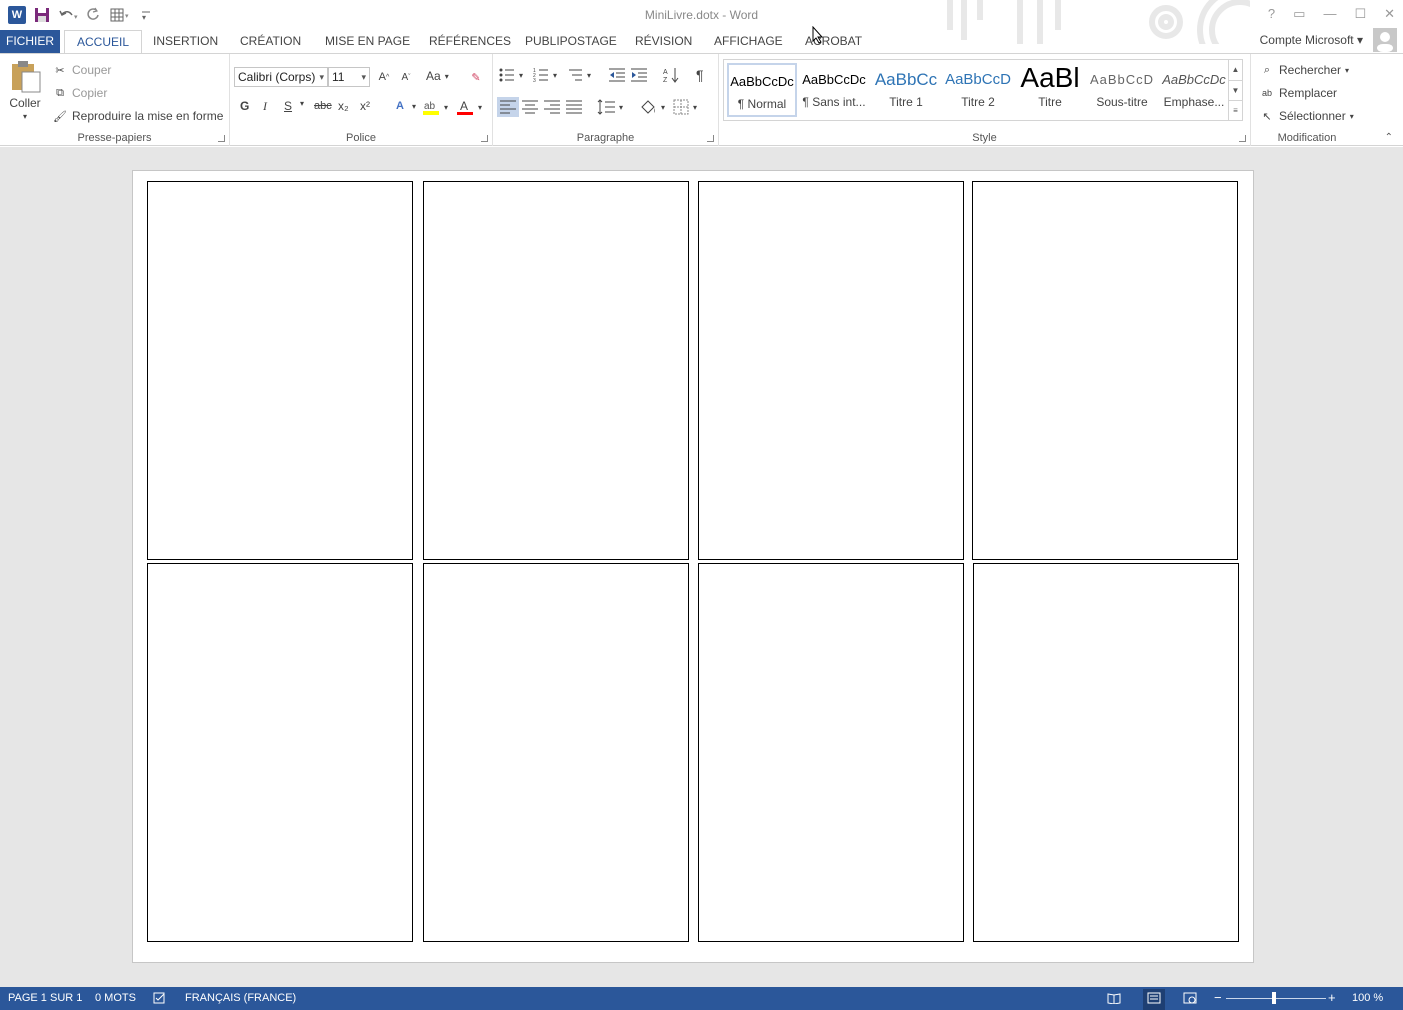 The height and width of the screenshot is (1010, 1403). What do you see at coordinates (476, 77) in the screenshot?
I see `clear-formatting-button: ✎` at bounding box center [476, 77].